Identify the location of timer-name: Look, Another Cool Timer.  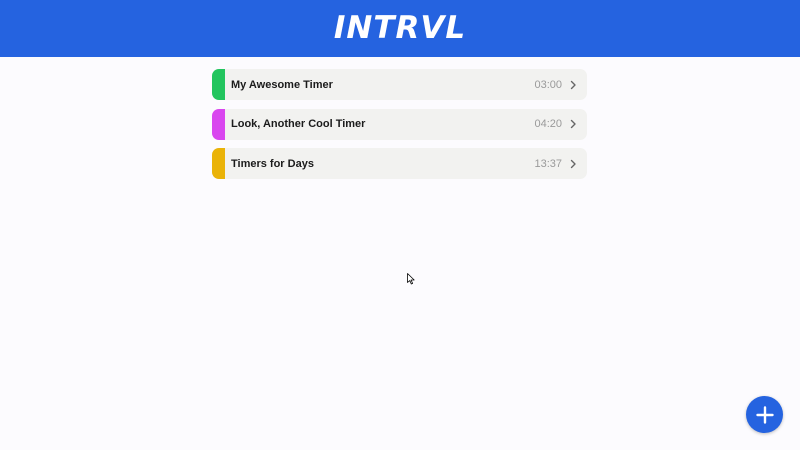
(298, 124).